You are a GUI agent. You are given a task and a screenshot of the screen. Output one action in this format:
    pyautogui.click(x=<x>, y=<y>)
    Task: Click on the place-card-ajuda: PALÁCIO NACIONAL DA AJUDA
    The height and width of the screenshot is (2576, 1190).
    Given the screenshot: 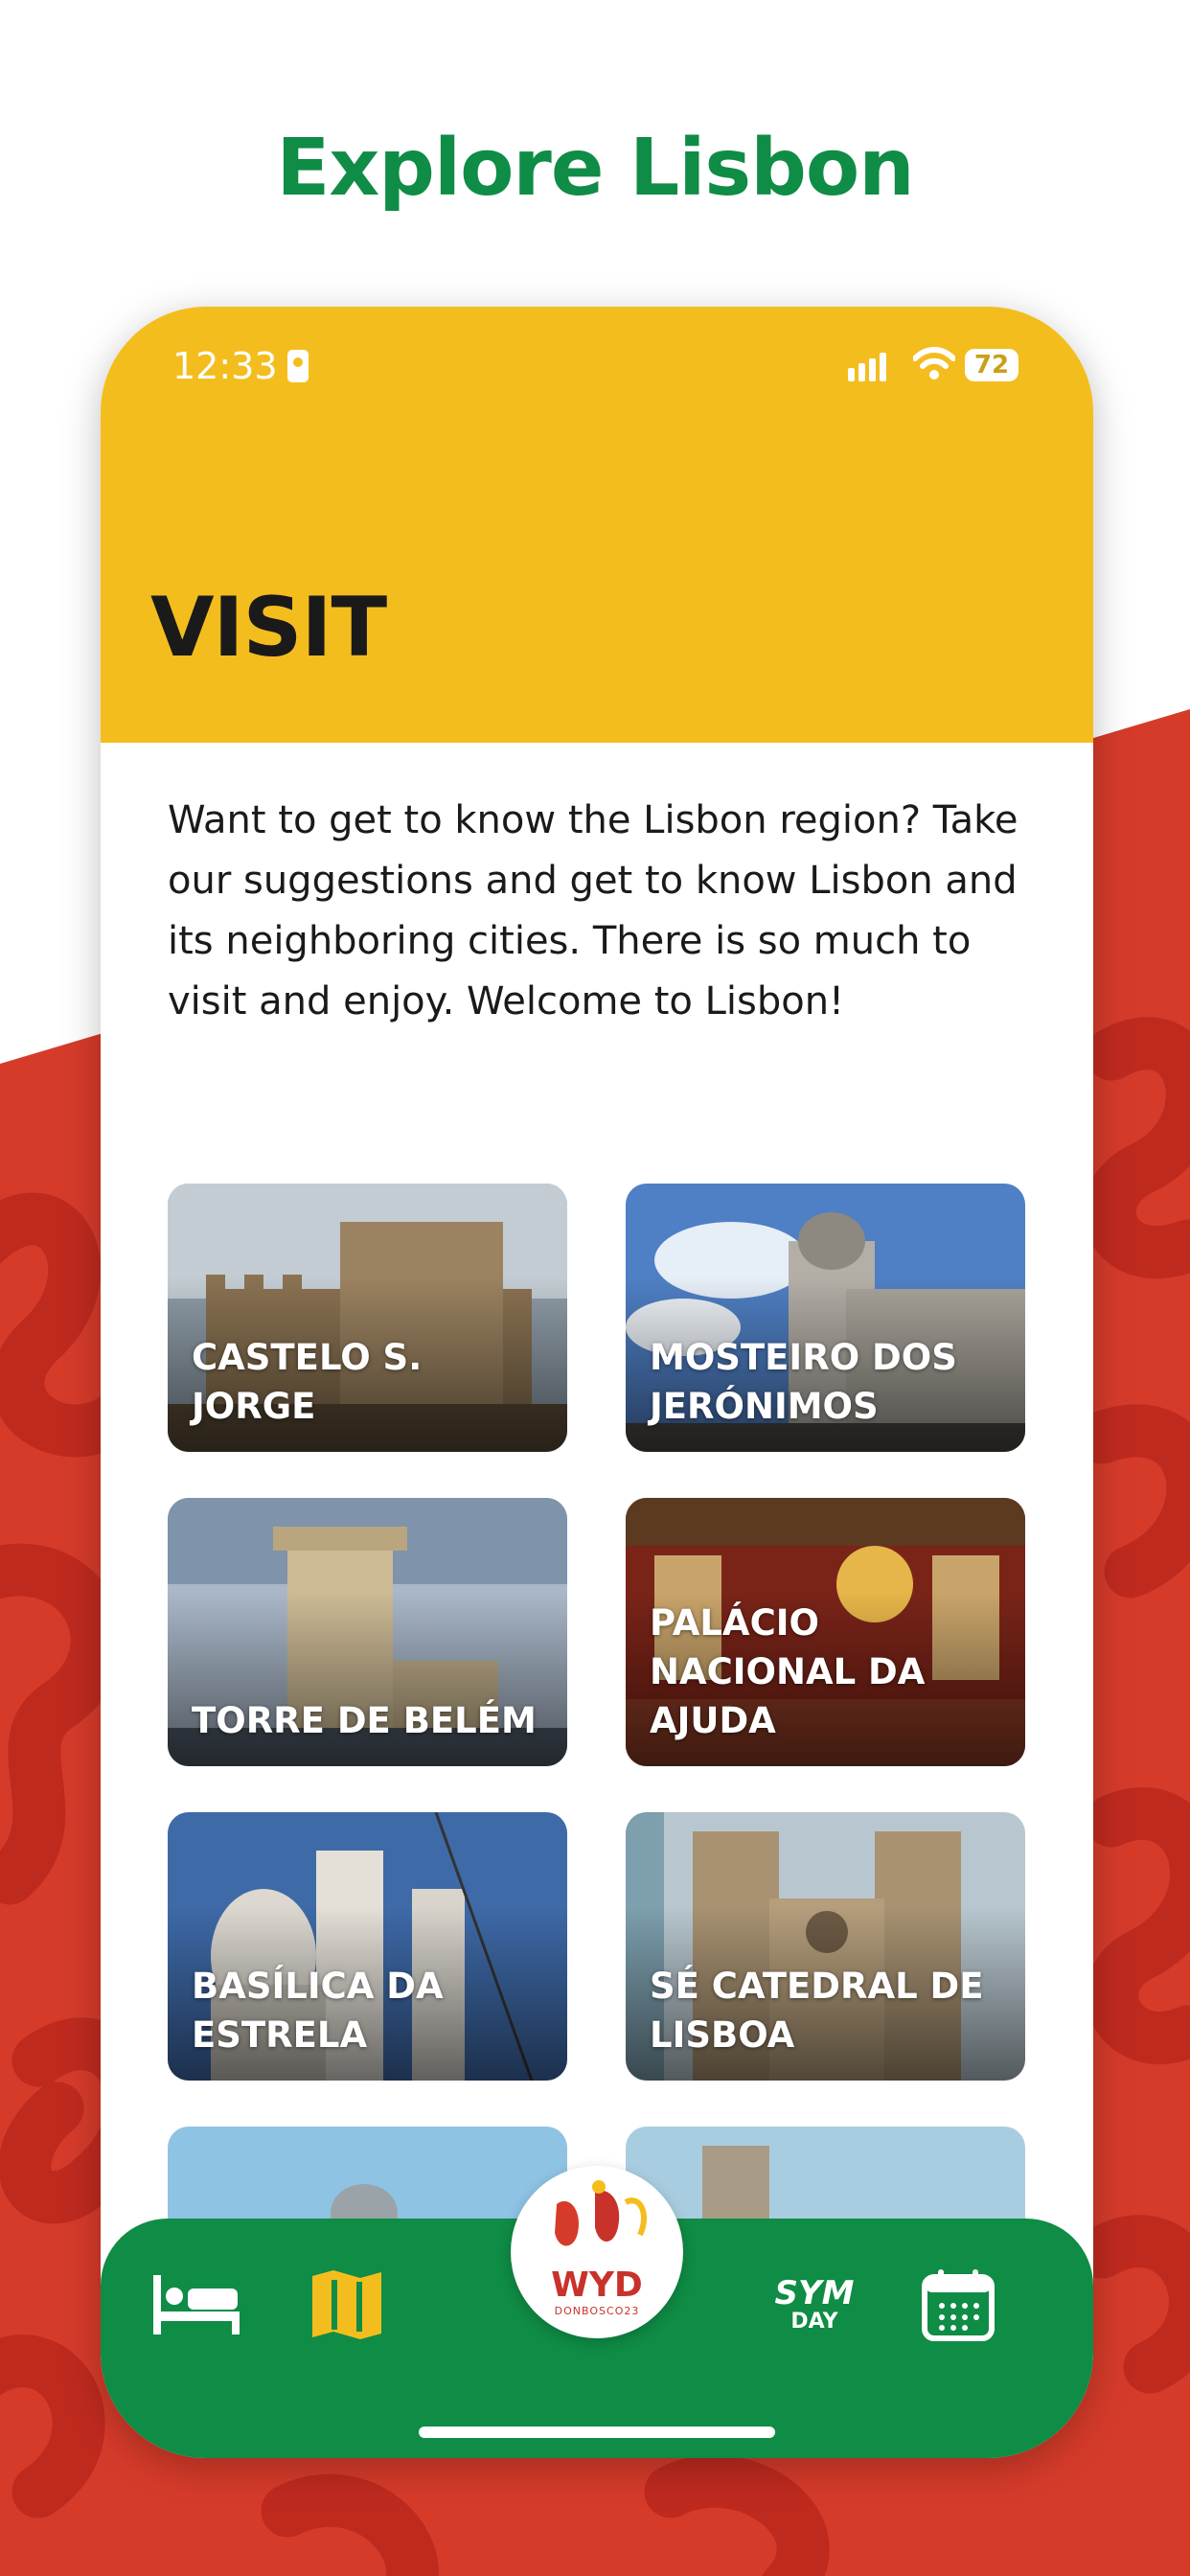 What is the action you would take?
    pyautogui.click(x=826, y=1632)
    